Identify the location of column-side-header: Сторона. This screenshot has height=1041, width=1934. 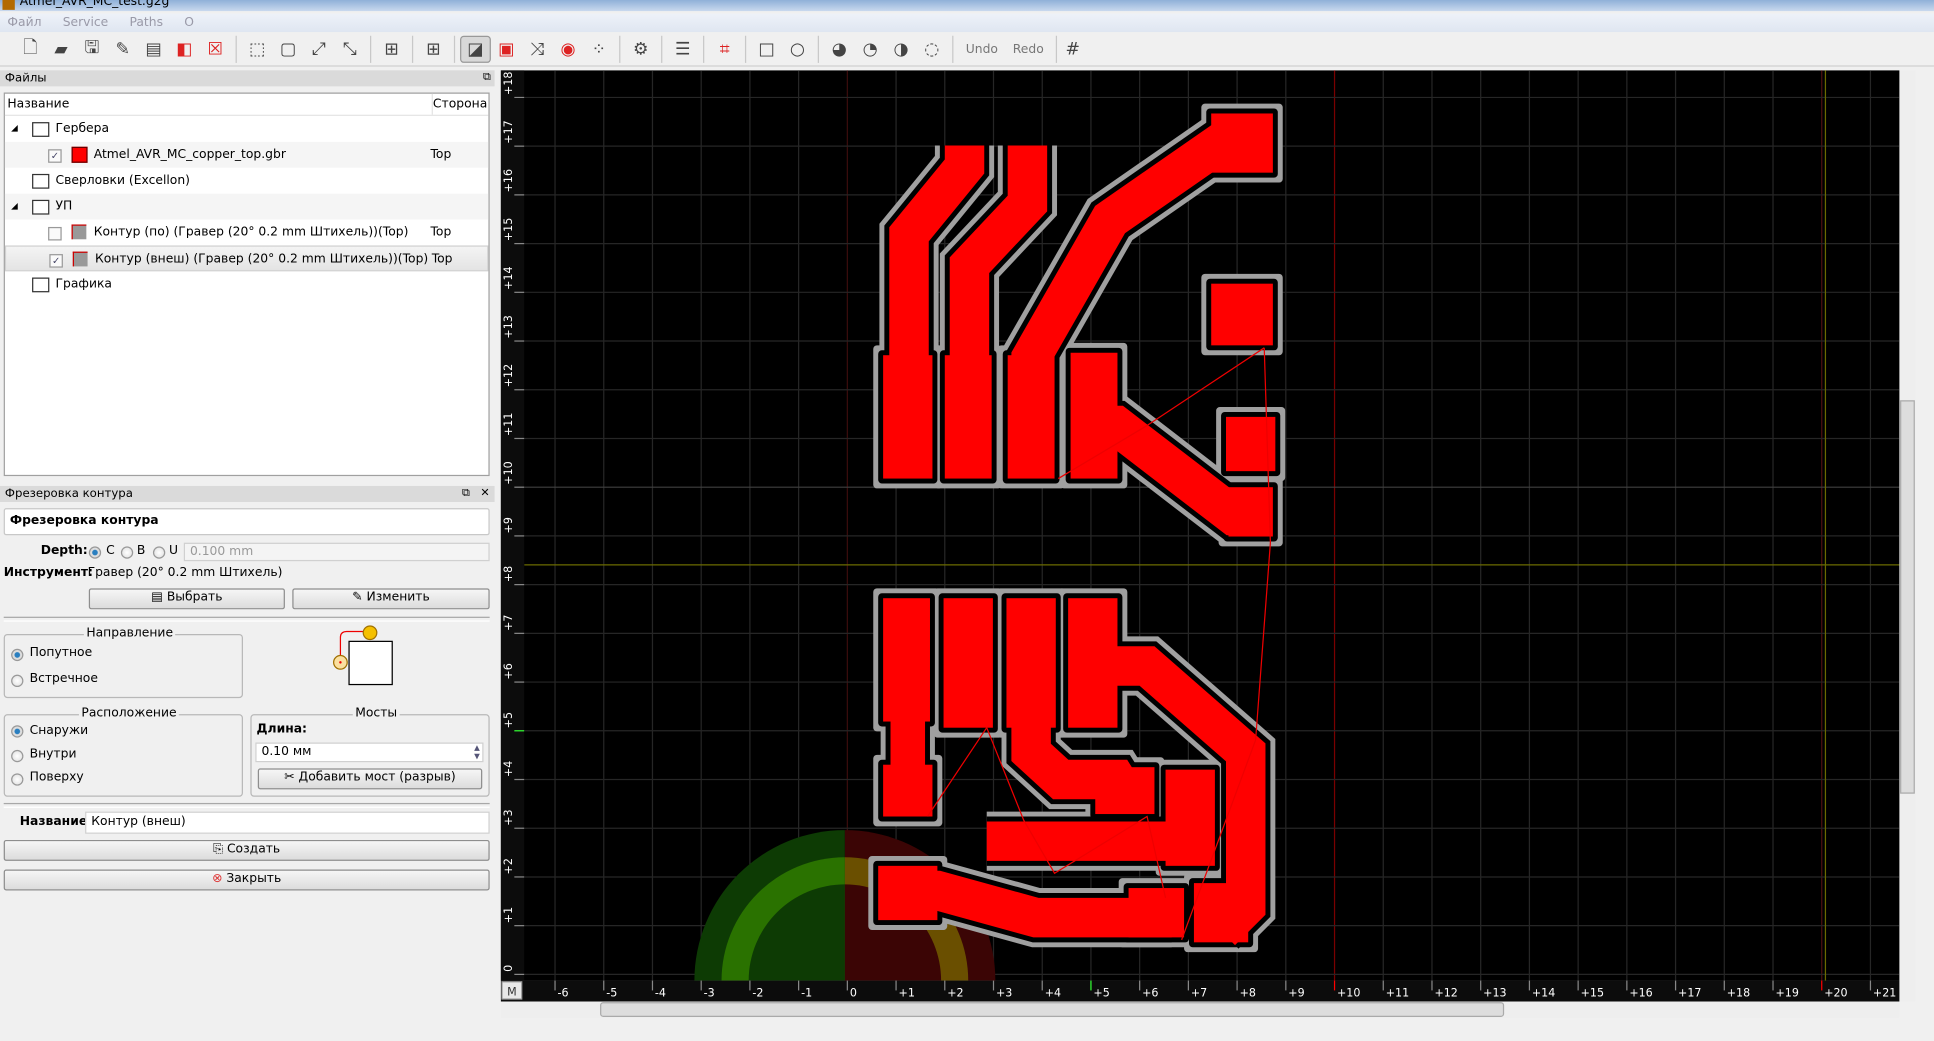
(459, 104).